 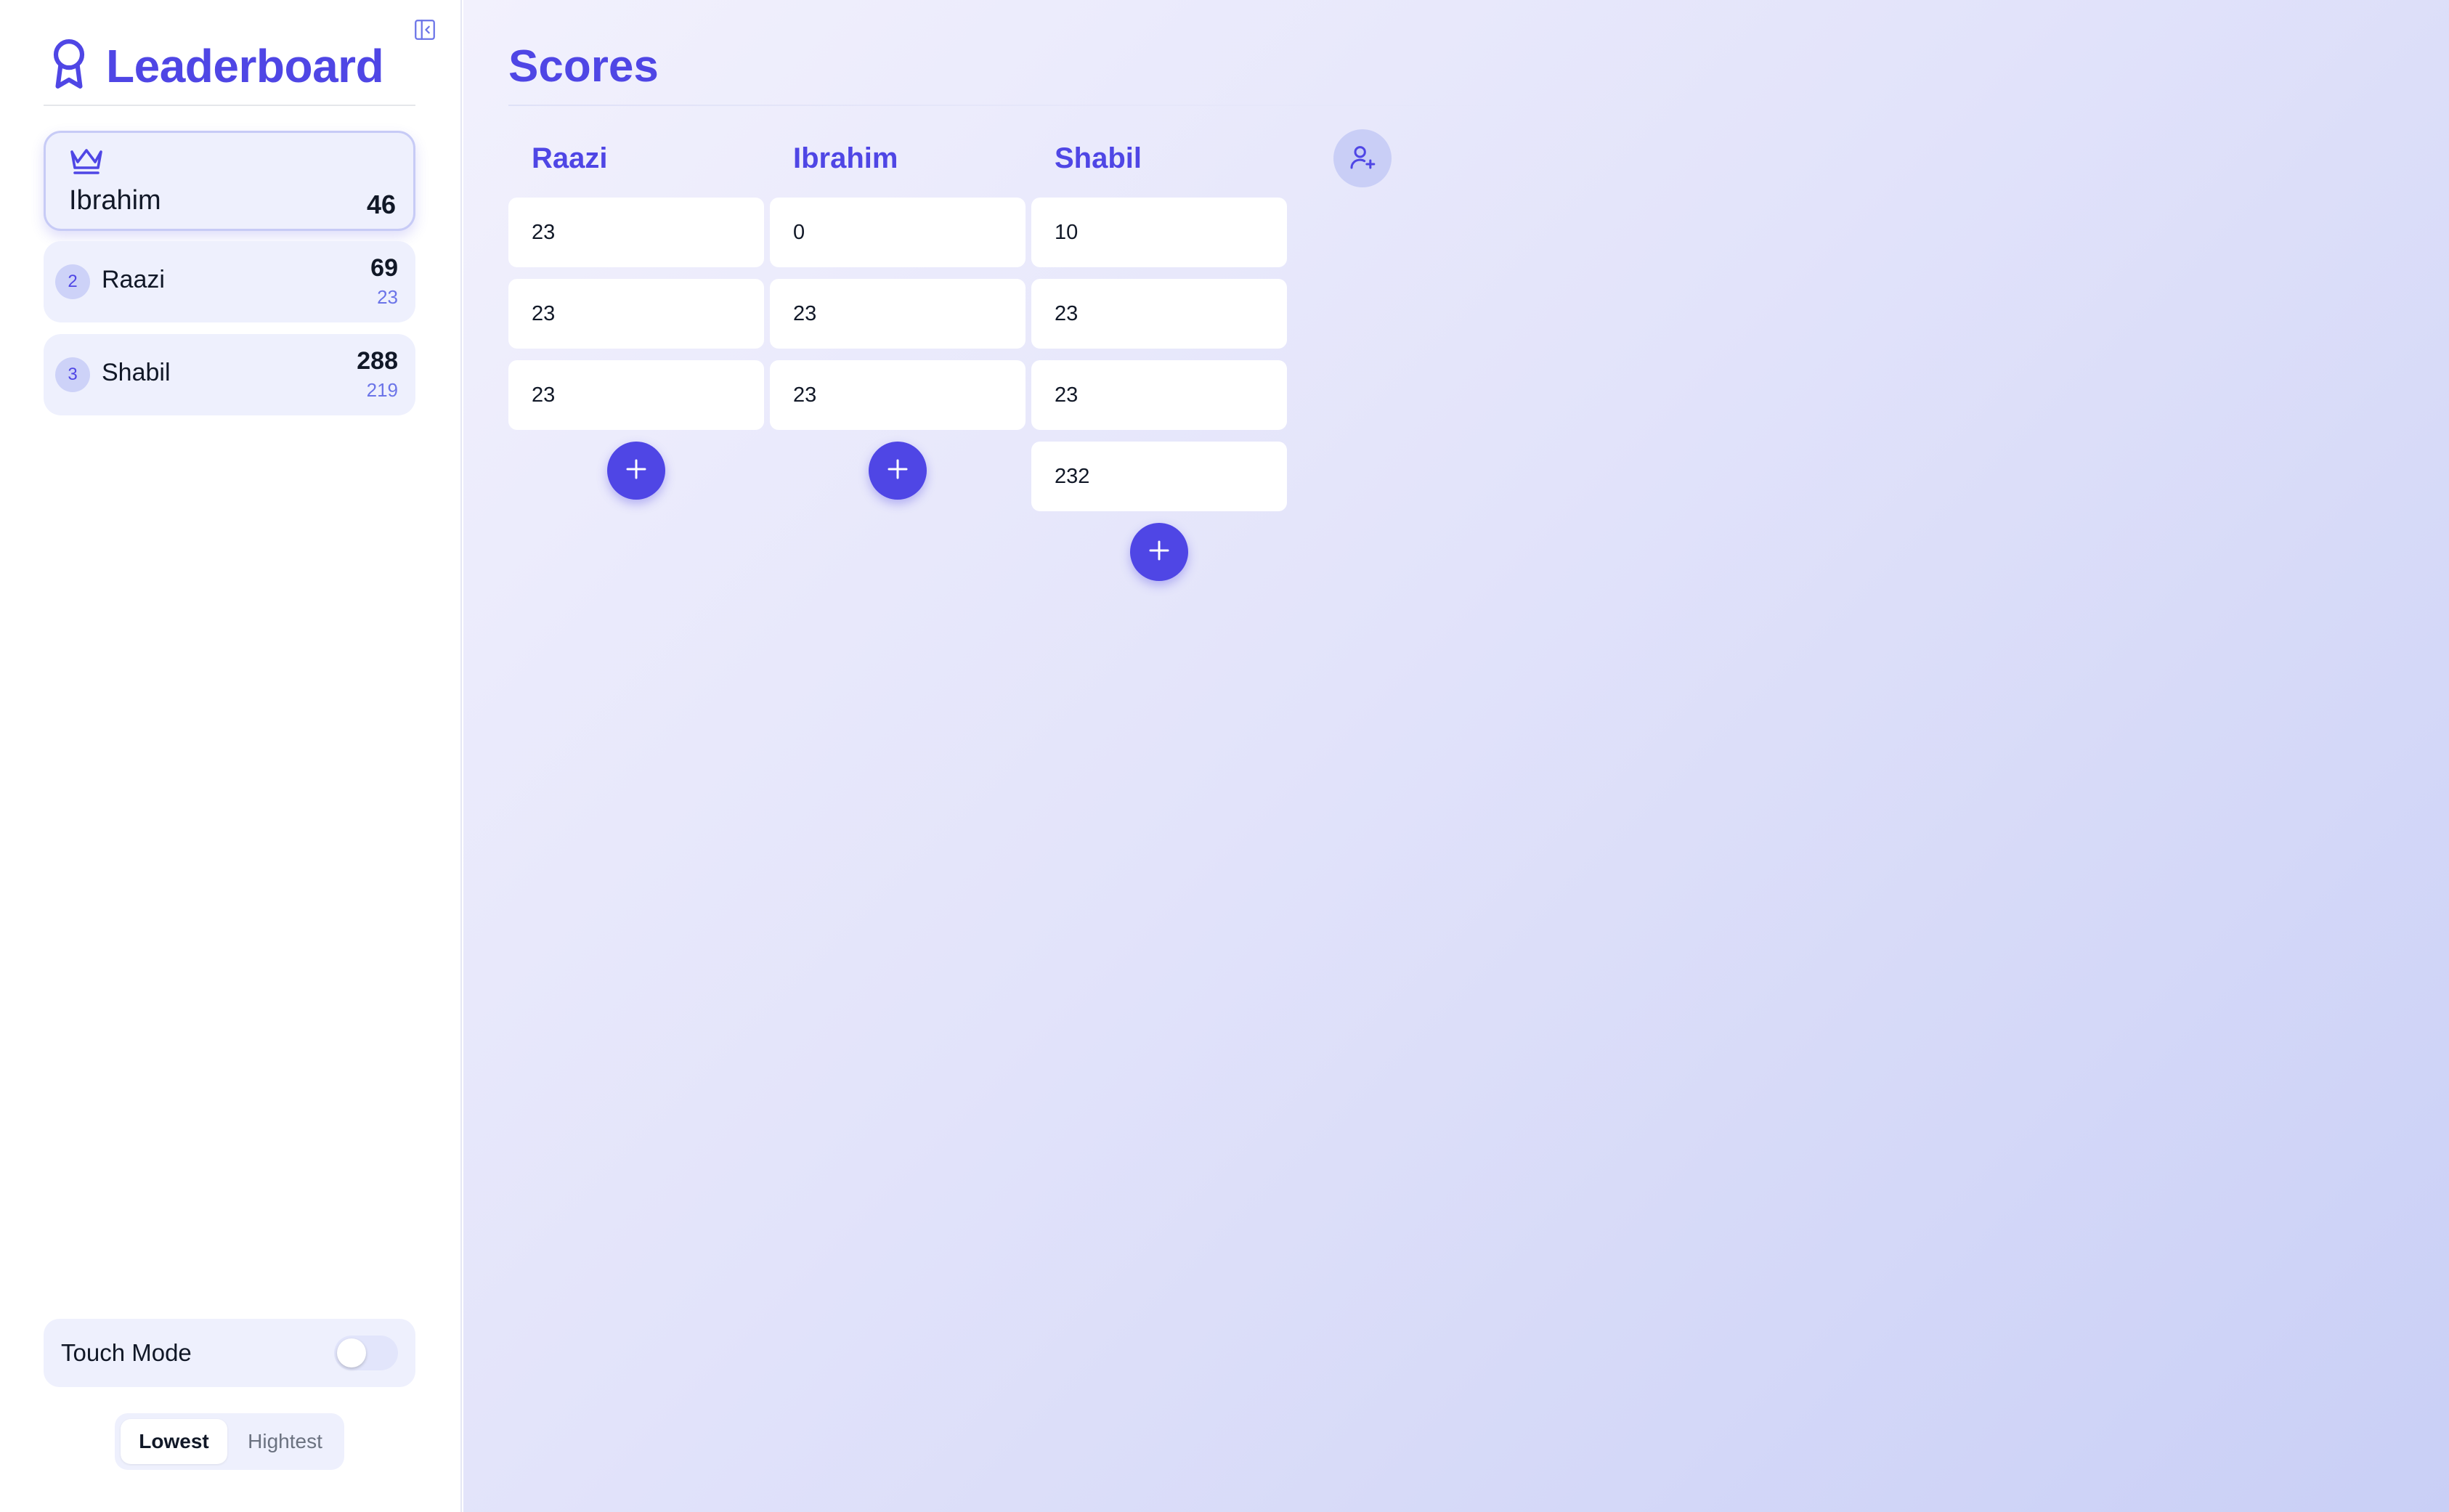 What do you see at coordinates (1159, 356) in the screenshot?
I see `player-column: Shabil 10 23 23 232` at bounding box center [1159, 356].